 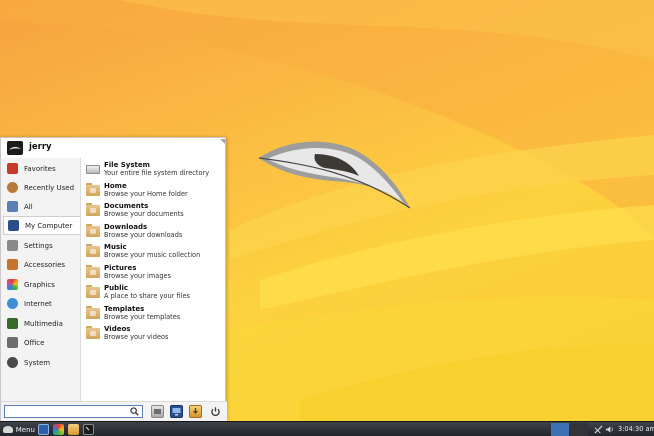 I want to click on category-label: Multimedia, so click(x=43, y=323).